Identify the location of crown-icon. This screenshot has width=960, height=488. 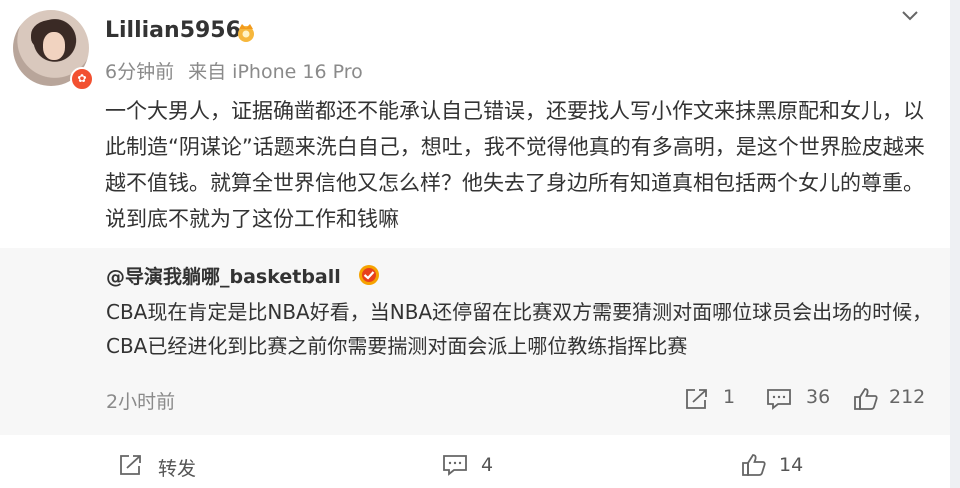
(246, 33).